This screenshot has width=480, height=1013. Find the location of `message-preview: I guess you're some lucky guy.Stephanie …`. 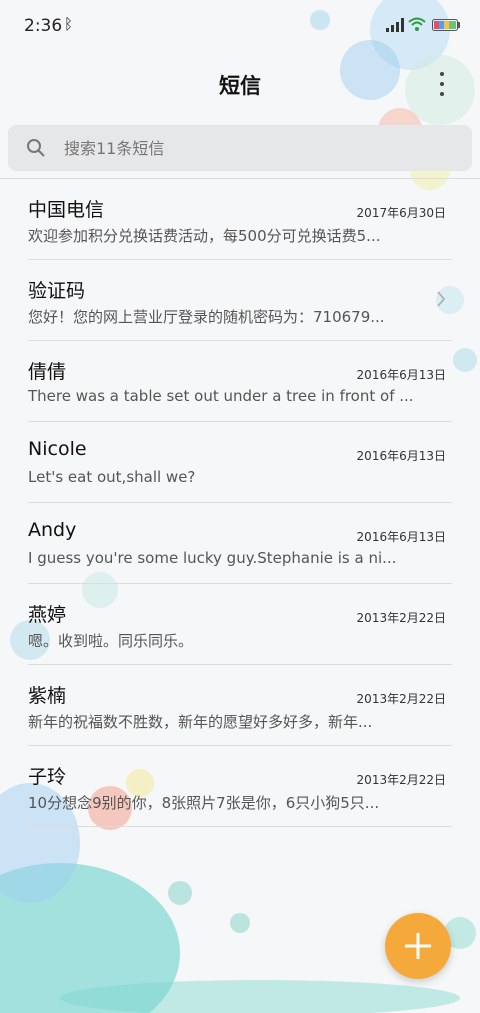

message-preview: I guess you're some lucky guy.Stephanie … is located at coordinates (212, 558).